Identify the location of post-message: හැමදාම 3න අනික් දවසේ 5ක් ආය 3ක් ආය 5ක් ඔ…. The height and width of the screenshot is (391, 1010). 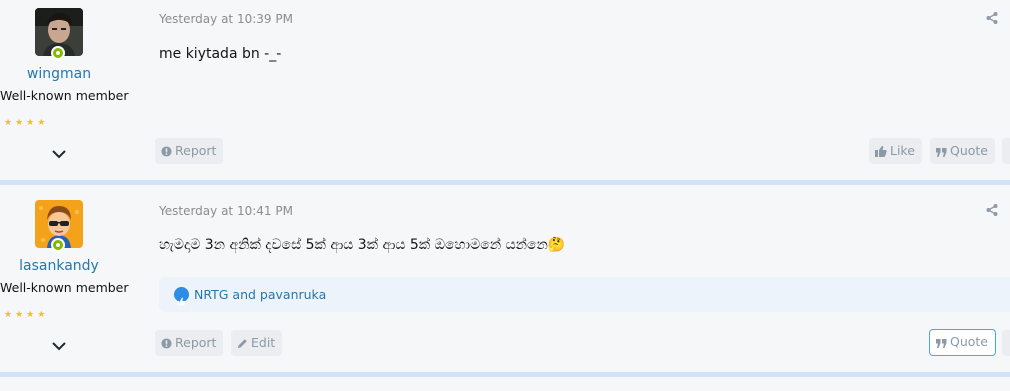
(362, 245).